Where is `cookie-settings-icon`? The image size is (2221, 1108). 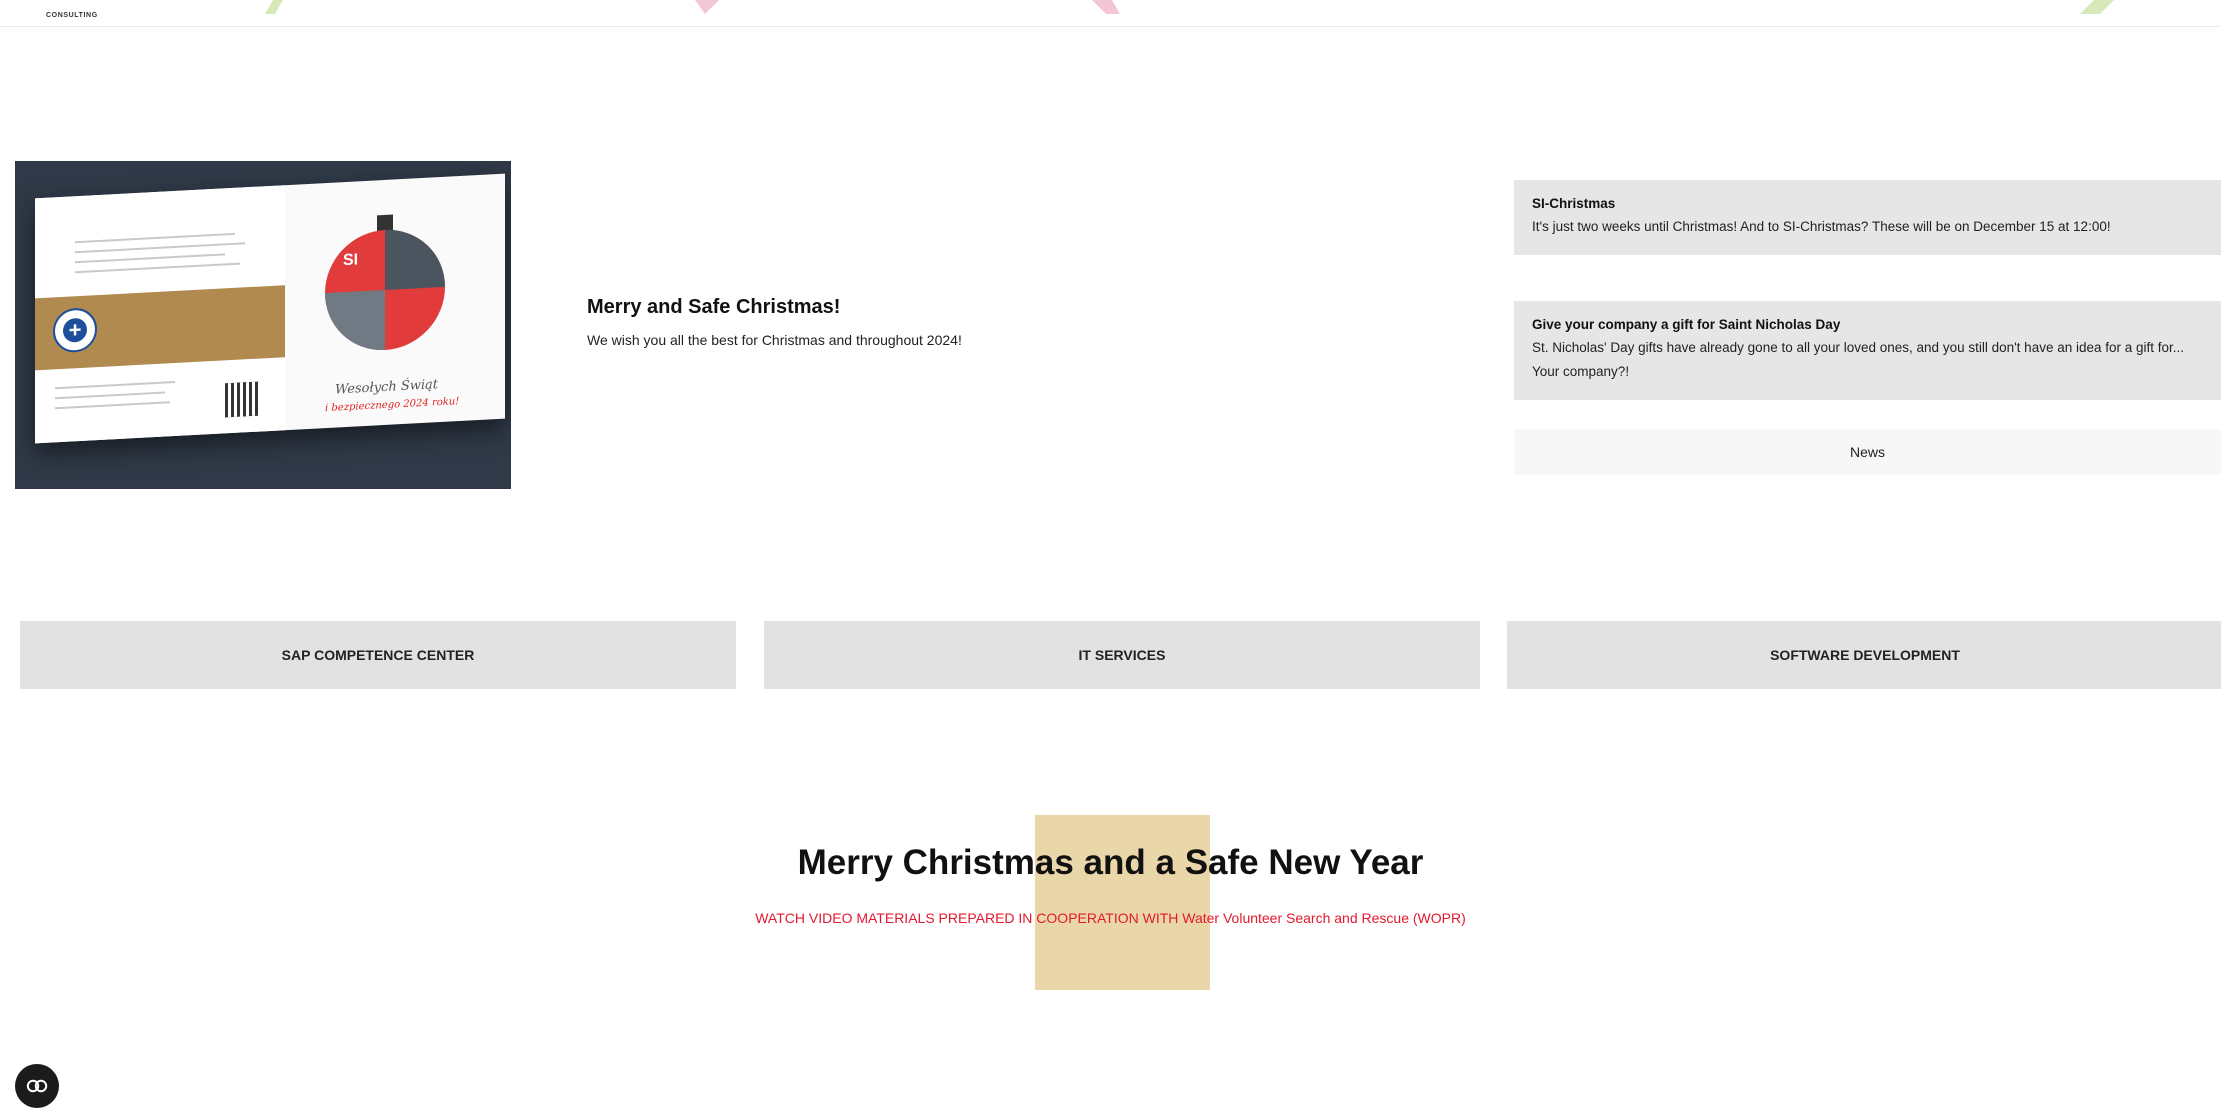
cookie-settings-icon is located at coordinates (37, 1086).